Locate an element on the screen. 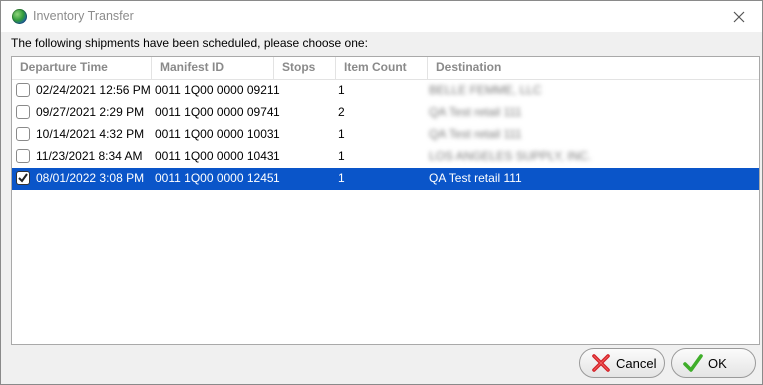 This screenshot has height=385, width=763. globe-app-icon is located at coordinates (19, 16).